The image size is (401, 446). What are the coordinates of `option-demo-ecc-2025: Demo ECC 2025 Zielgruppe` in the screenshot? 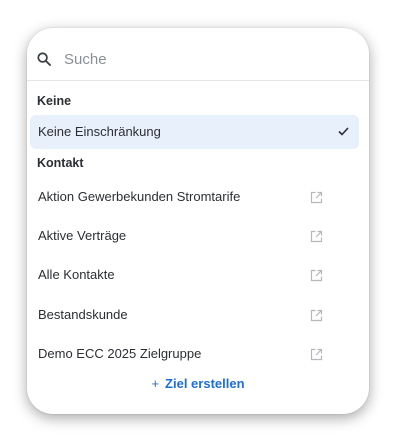 It's located at (194, 354).